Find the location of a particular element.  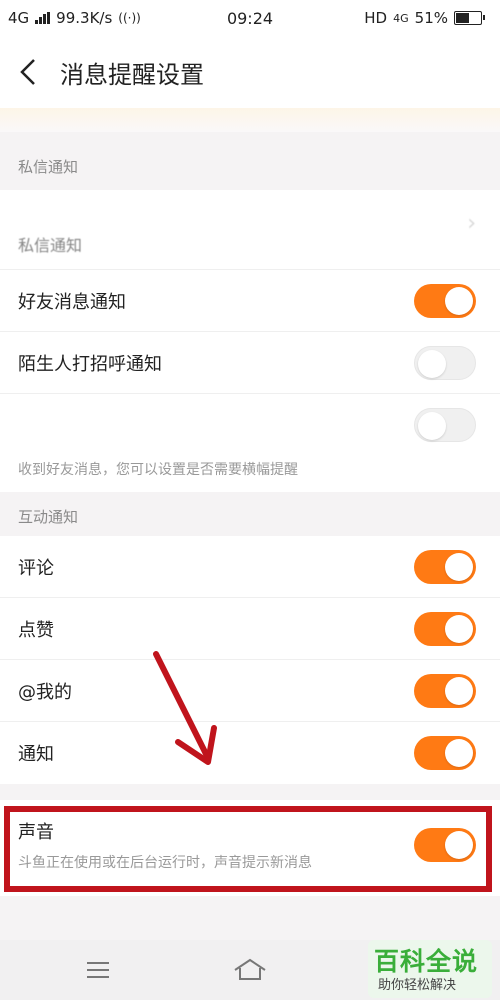

notice-toggle is located at coordinates (445, 753).